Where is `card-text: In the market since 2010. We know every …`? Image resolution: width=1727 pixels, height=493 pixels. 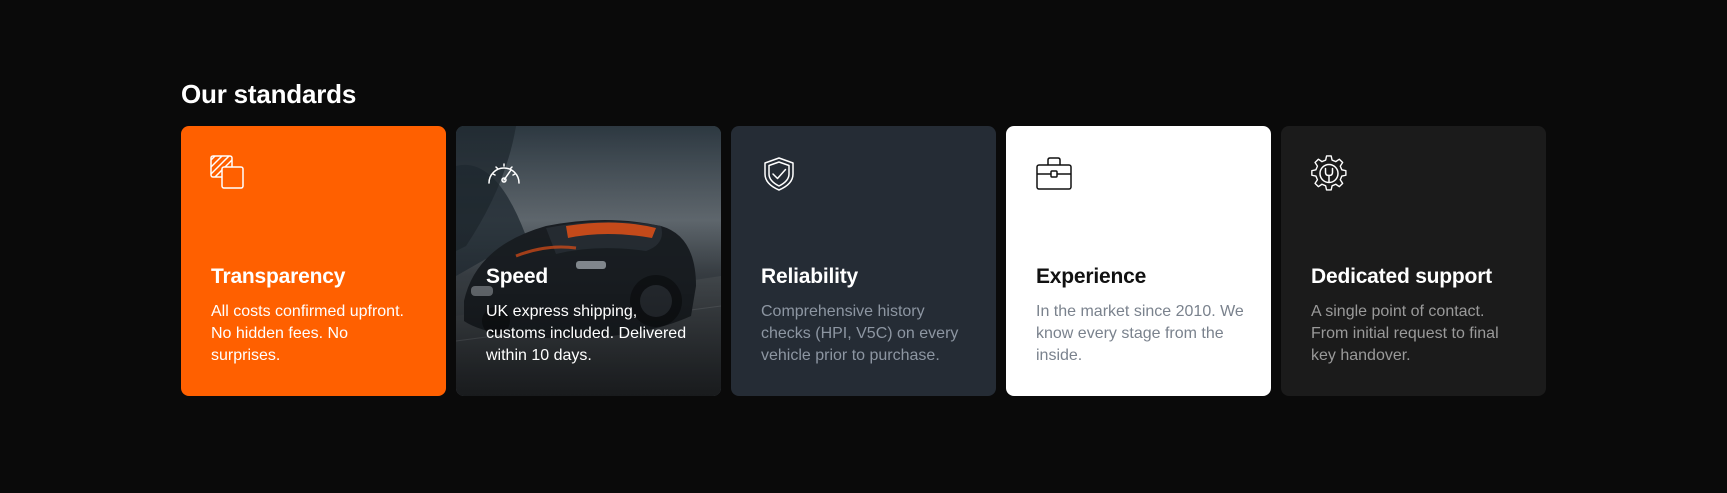 card-text: In the market since 2010. We know every … is located at coordinates (1140, 333).